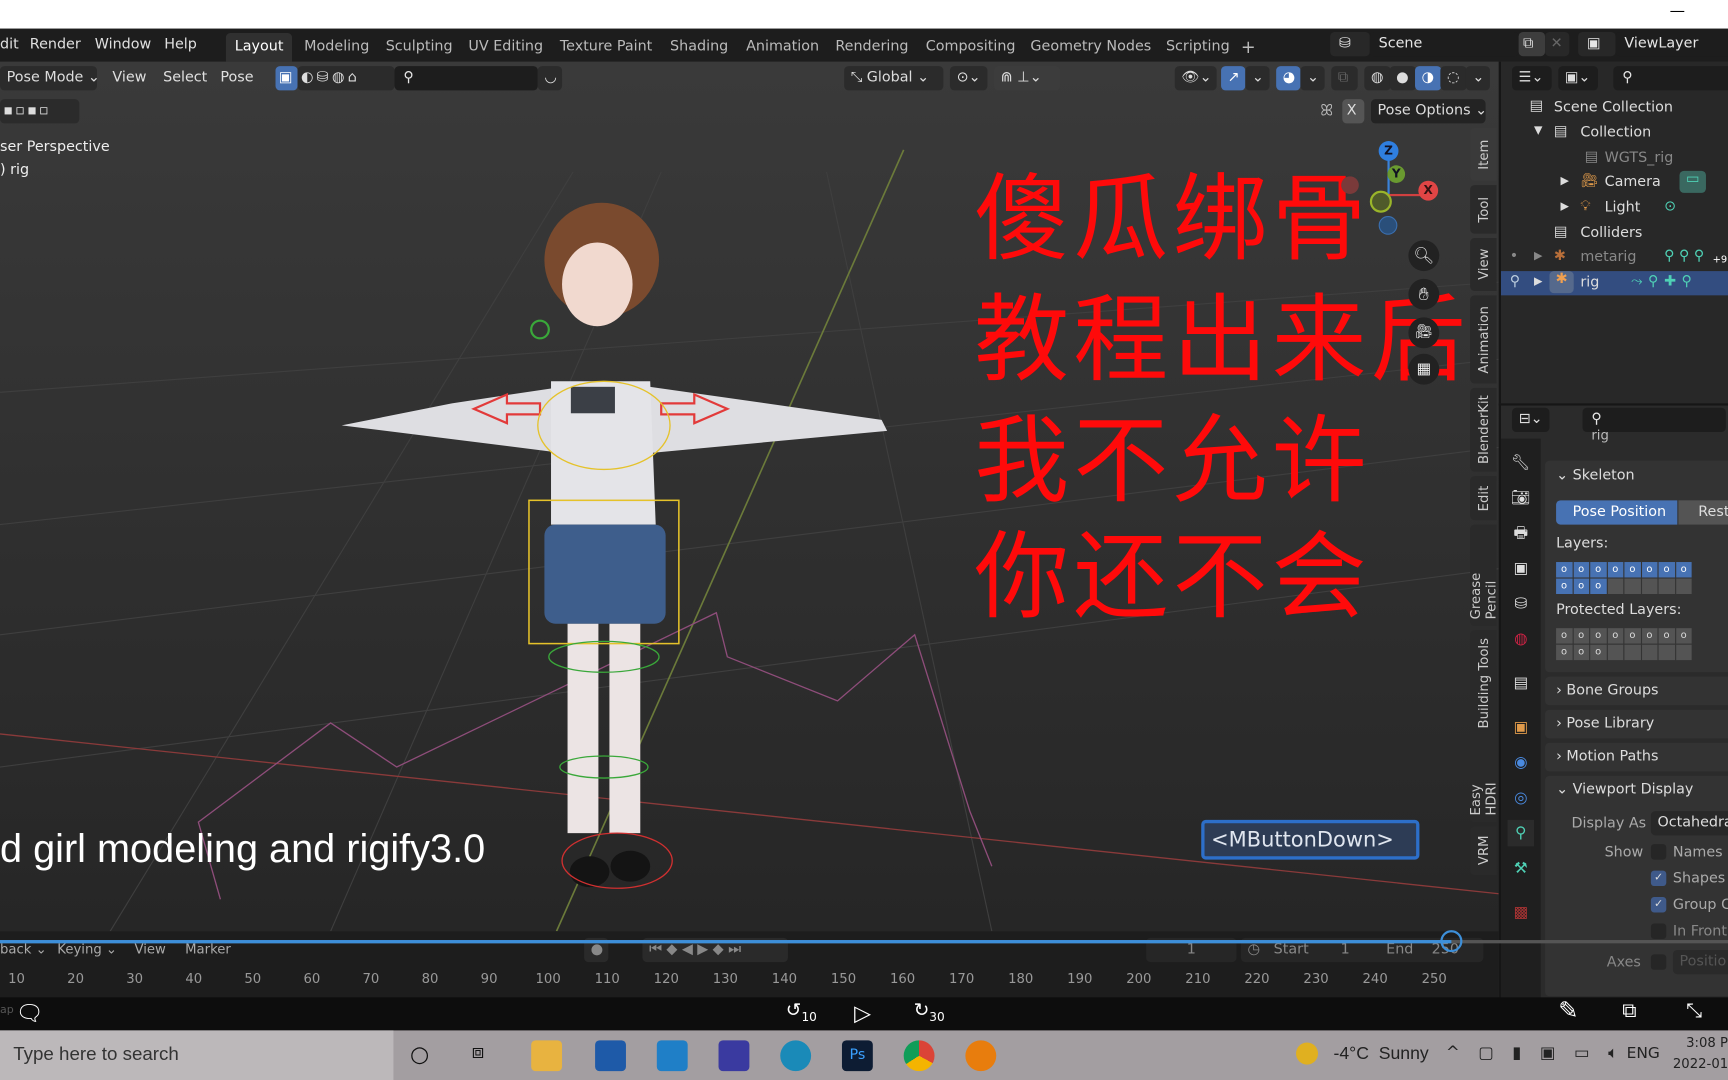 This screenshot has width=1728, height=1080. I want to click on snap-magnet-icon: ⋒ ⊥⌄, so click(1027, 78).